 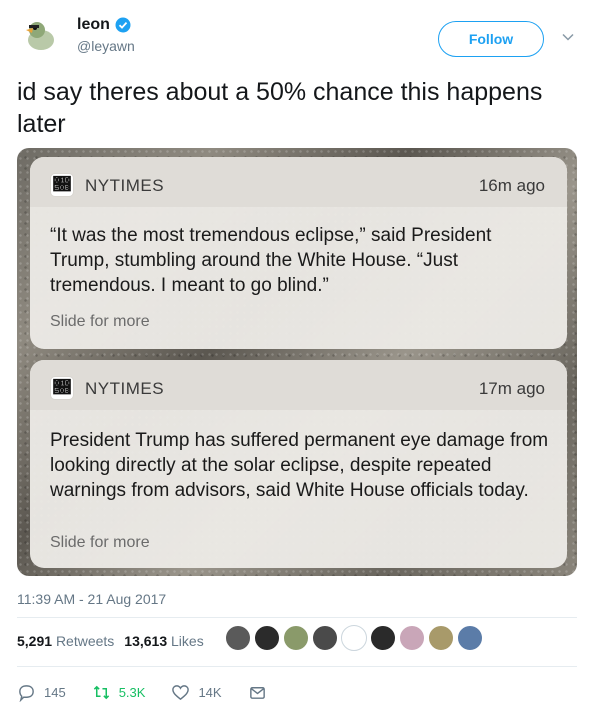 What do you see at coordinates (511, 185) in the screenshot?
I see `notification-time: 16m ago` at bounding box center [511, 185].